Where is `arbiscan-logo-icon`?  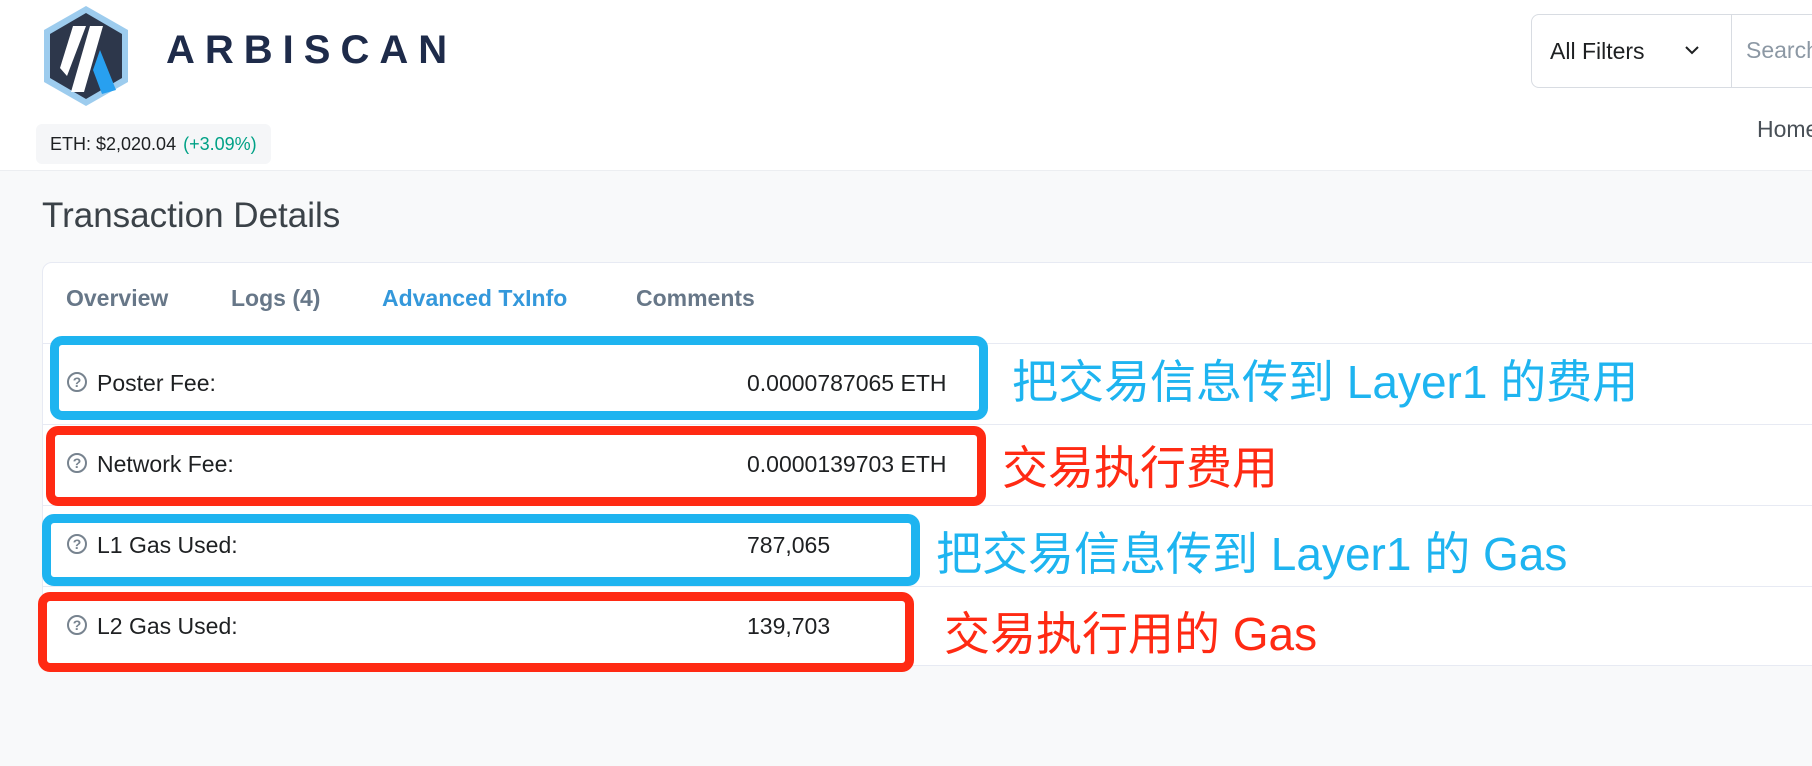 arbiscan-logo-icon is located at coordinates (86, 56).